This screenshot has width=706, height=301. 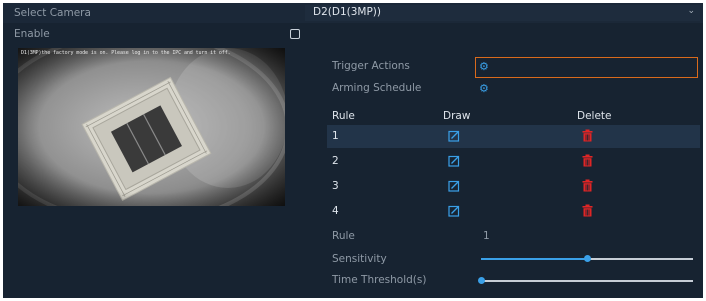 I want to click on sensitivity-slider-knob, so click(x=587, y=258).